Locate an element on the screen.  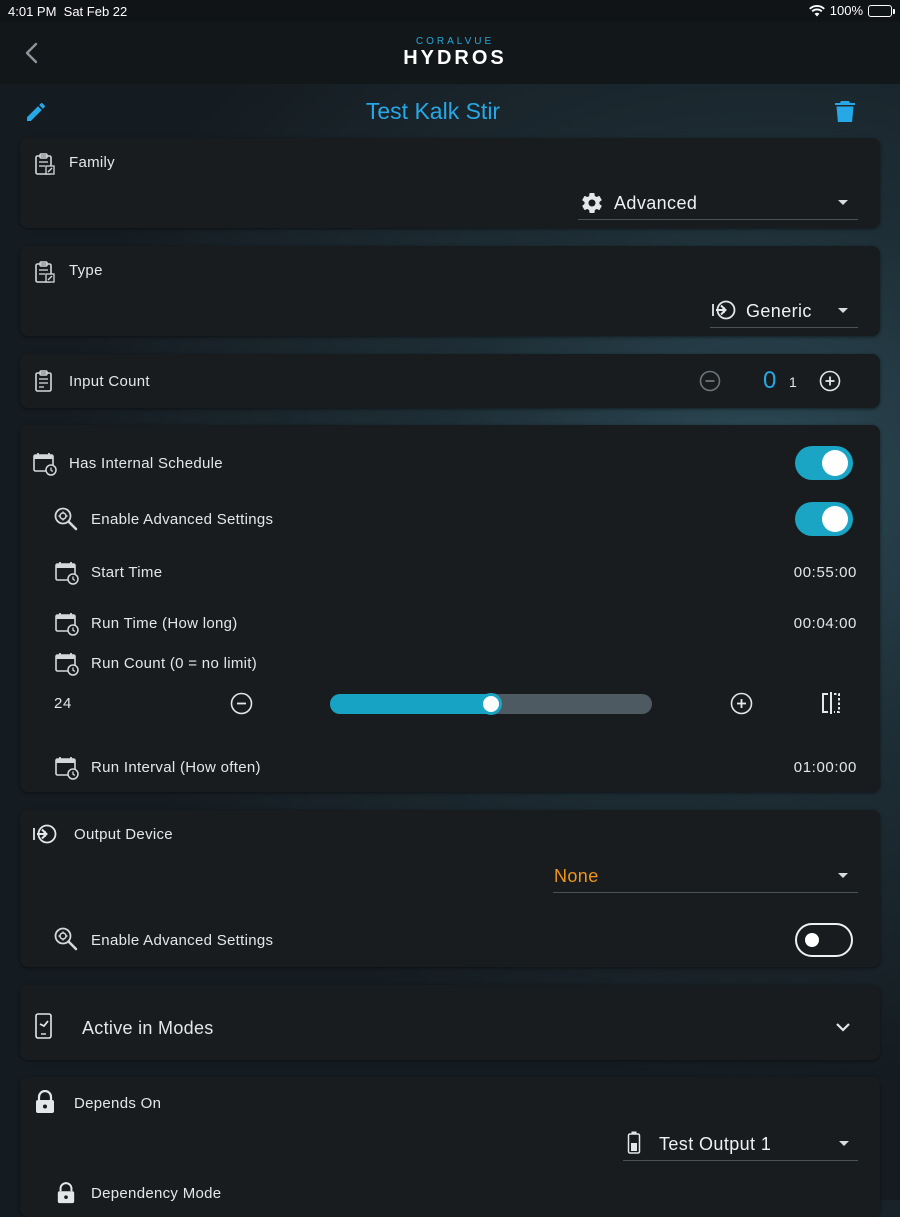
app-header: CORALVUE HYDROS is located at coordinates (450, 53).